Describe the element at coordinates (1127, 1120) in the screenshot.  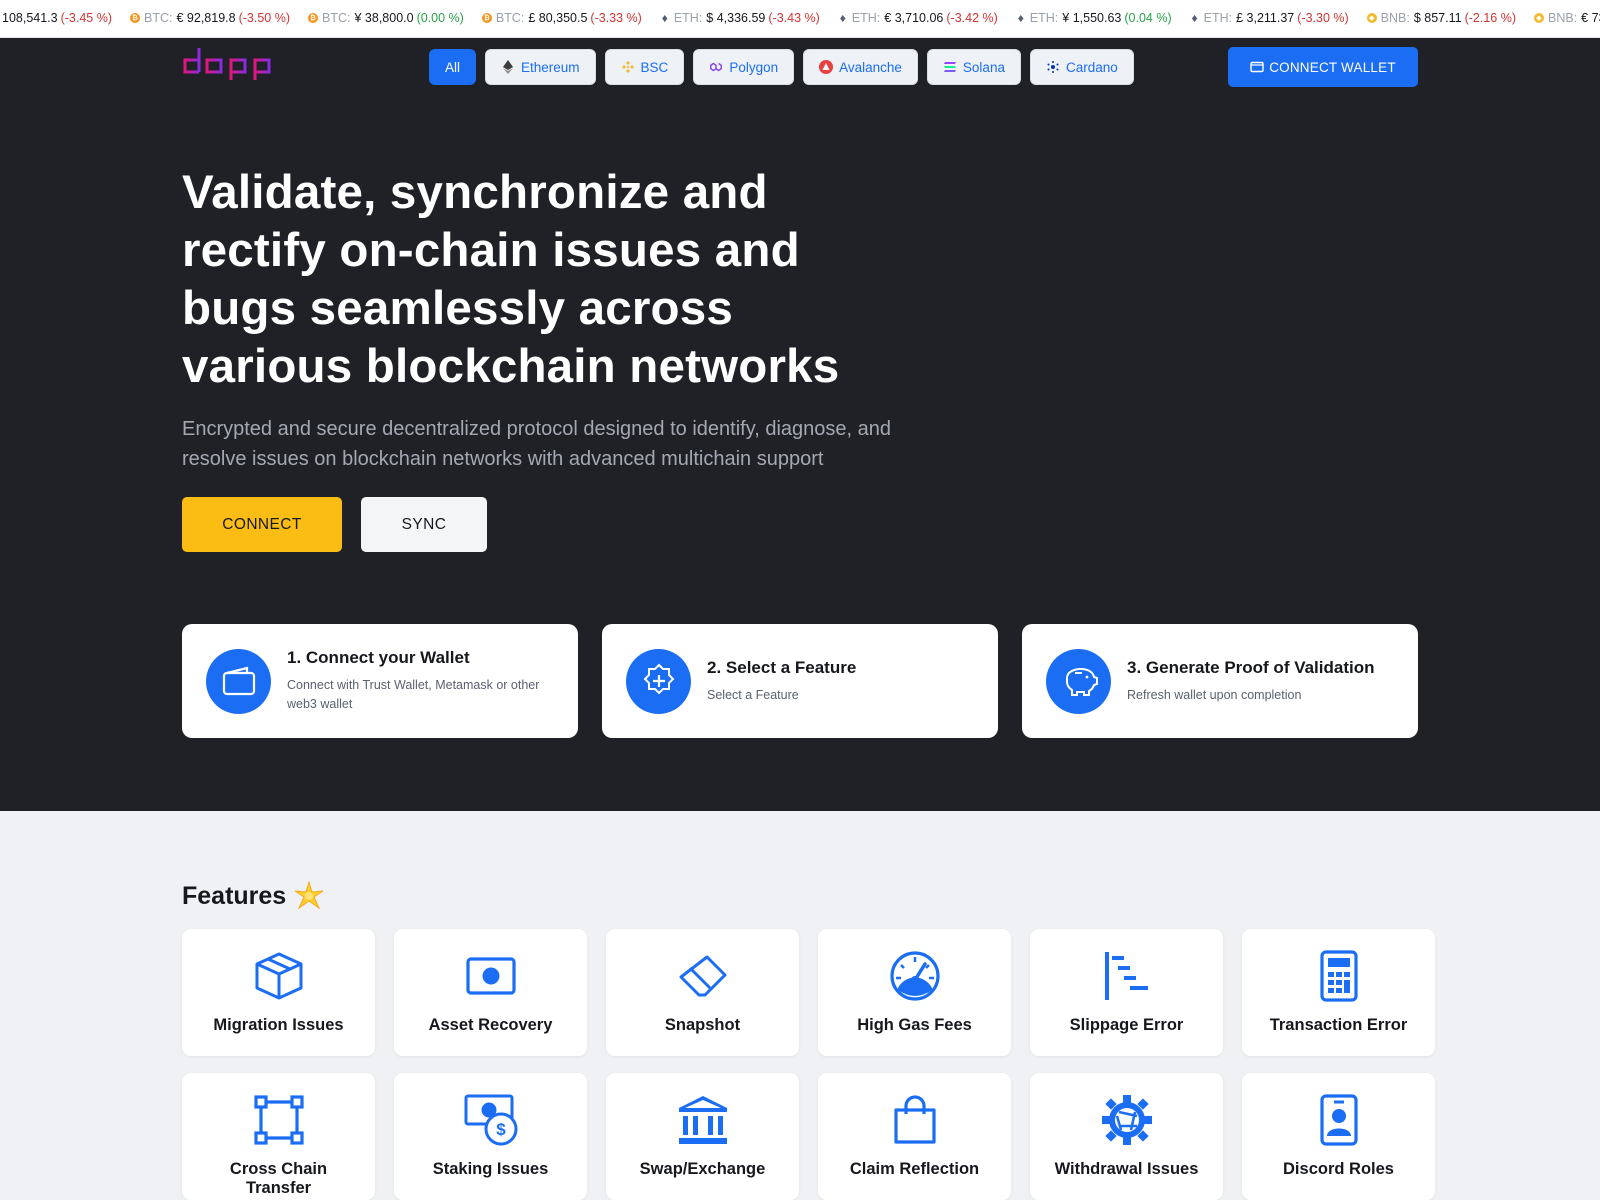
I see `gear-shutter-icon` at that location.